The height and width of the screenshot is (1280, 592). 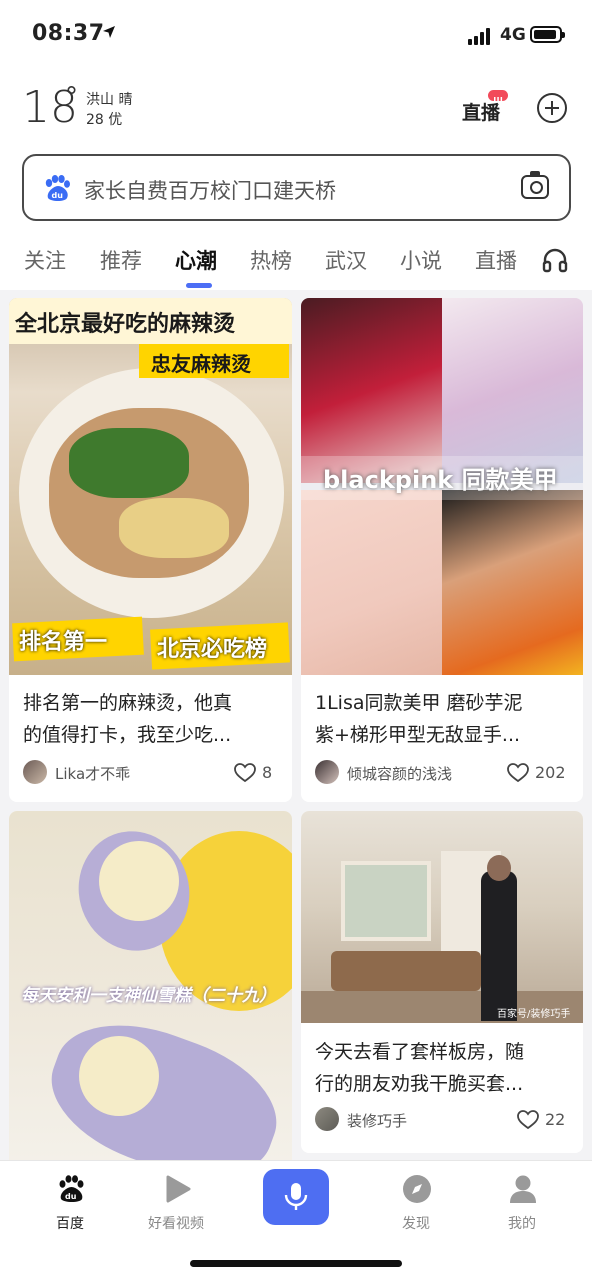 I want to click on card-title-line: 排名第一的麻辣烫，他真, so click(x=128, y=703).